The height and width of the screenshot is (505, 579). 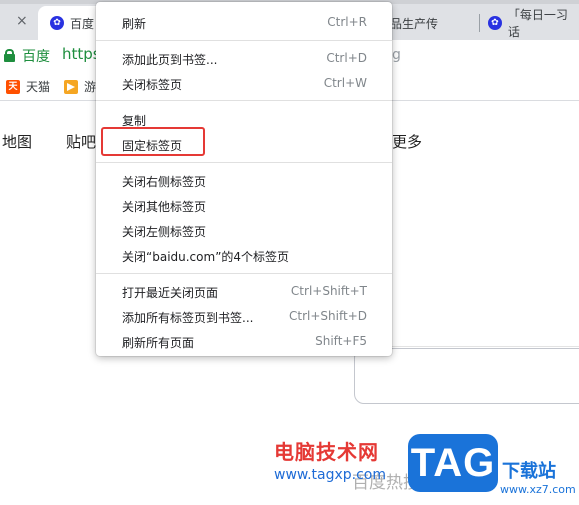 I want to click on menu-label: 关闭“baidu.com”的4个标签页, so click(x=206, y=257).